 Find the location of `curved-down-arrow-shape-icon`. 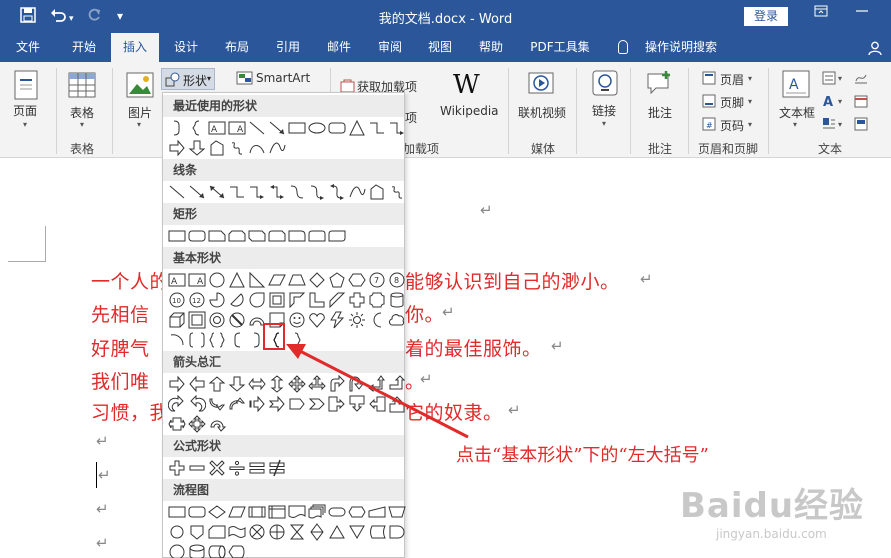

curved-down-arrow-shape-icon is located at coordinates (237, 404).